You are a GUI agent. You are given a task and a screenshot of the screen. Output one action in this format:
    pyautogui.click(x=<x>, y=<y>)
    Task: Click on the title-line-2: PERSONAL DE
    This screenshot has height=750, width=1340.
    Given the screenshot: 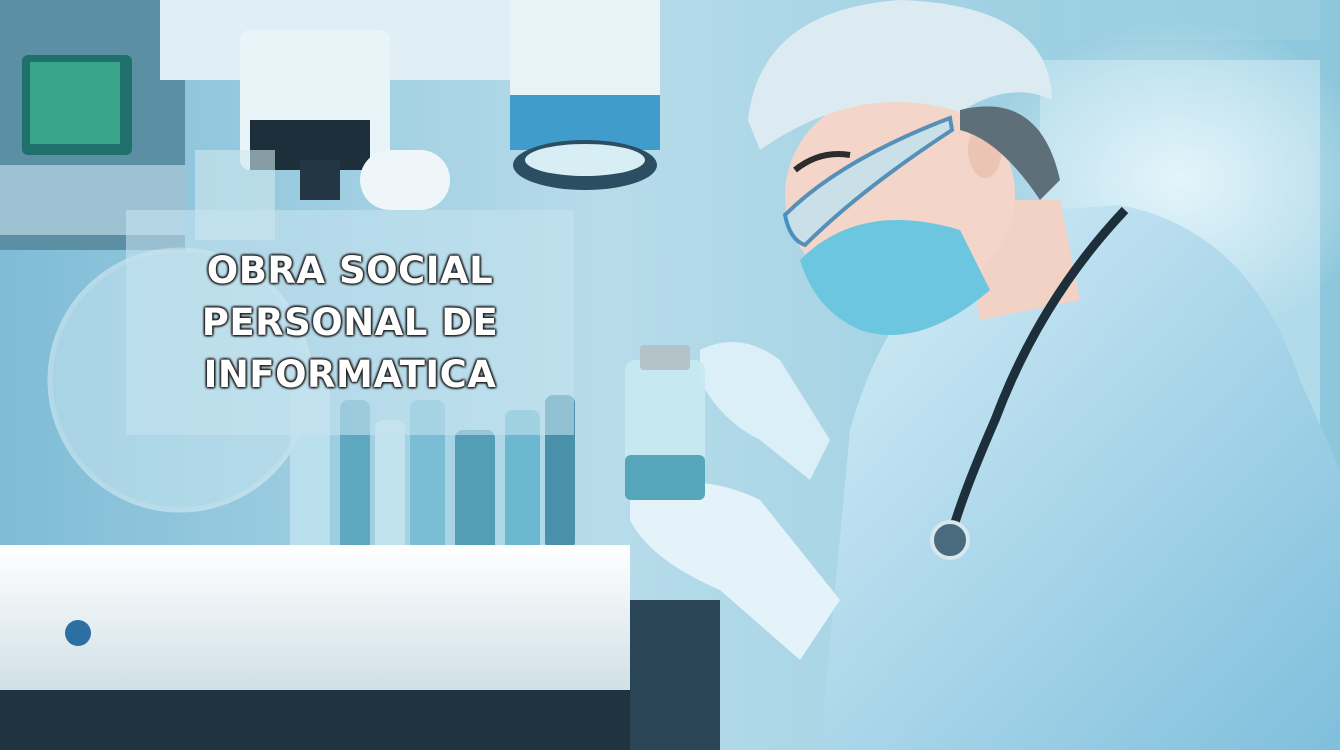 What is the action you would take?
    pyautogui.click(x=350, y=322)
    